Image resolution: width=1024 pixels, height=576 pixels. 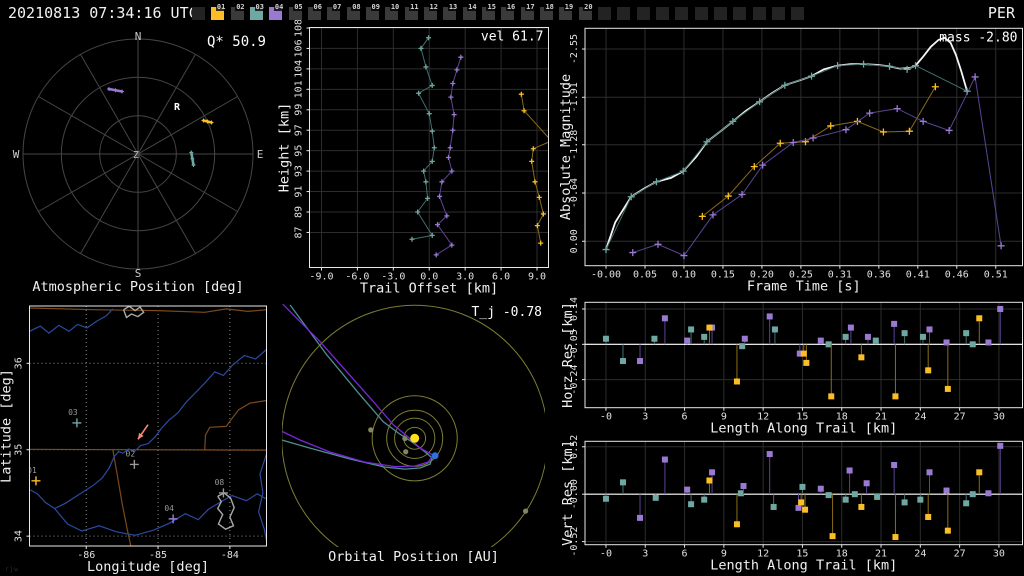 I want to click on x-tick: 6, so click(x=685, y=554).